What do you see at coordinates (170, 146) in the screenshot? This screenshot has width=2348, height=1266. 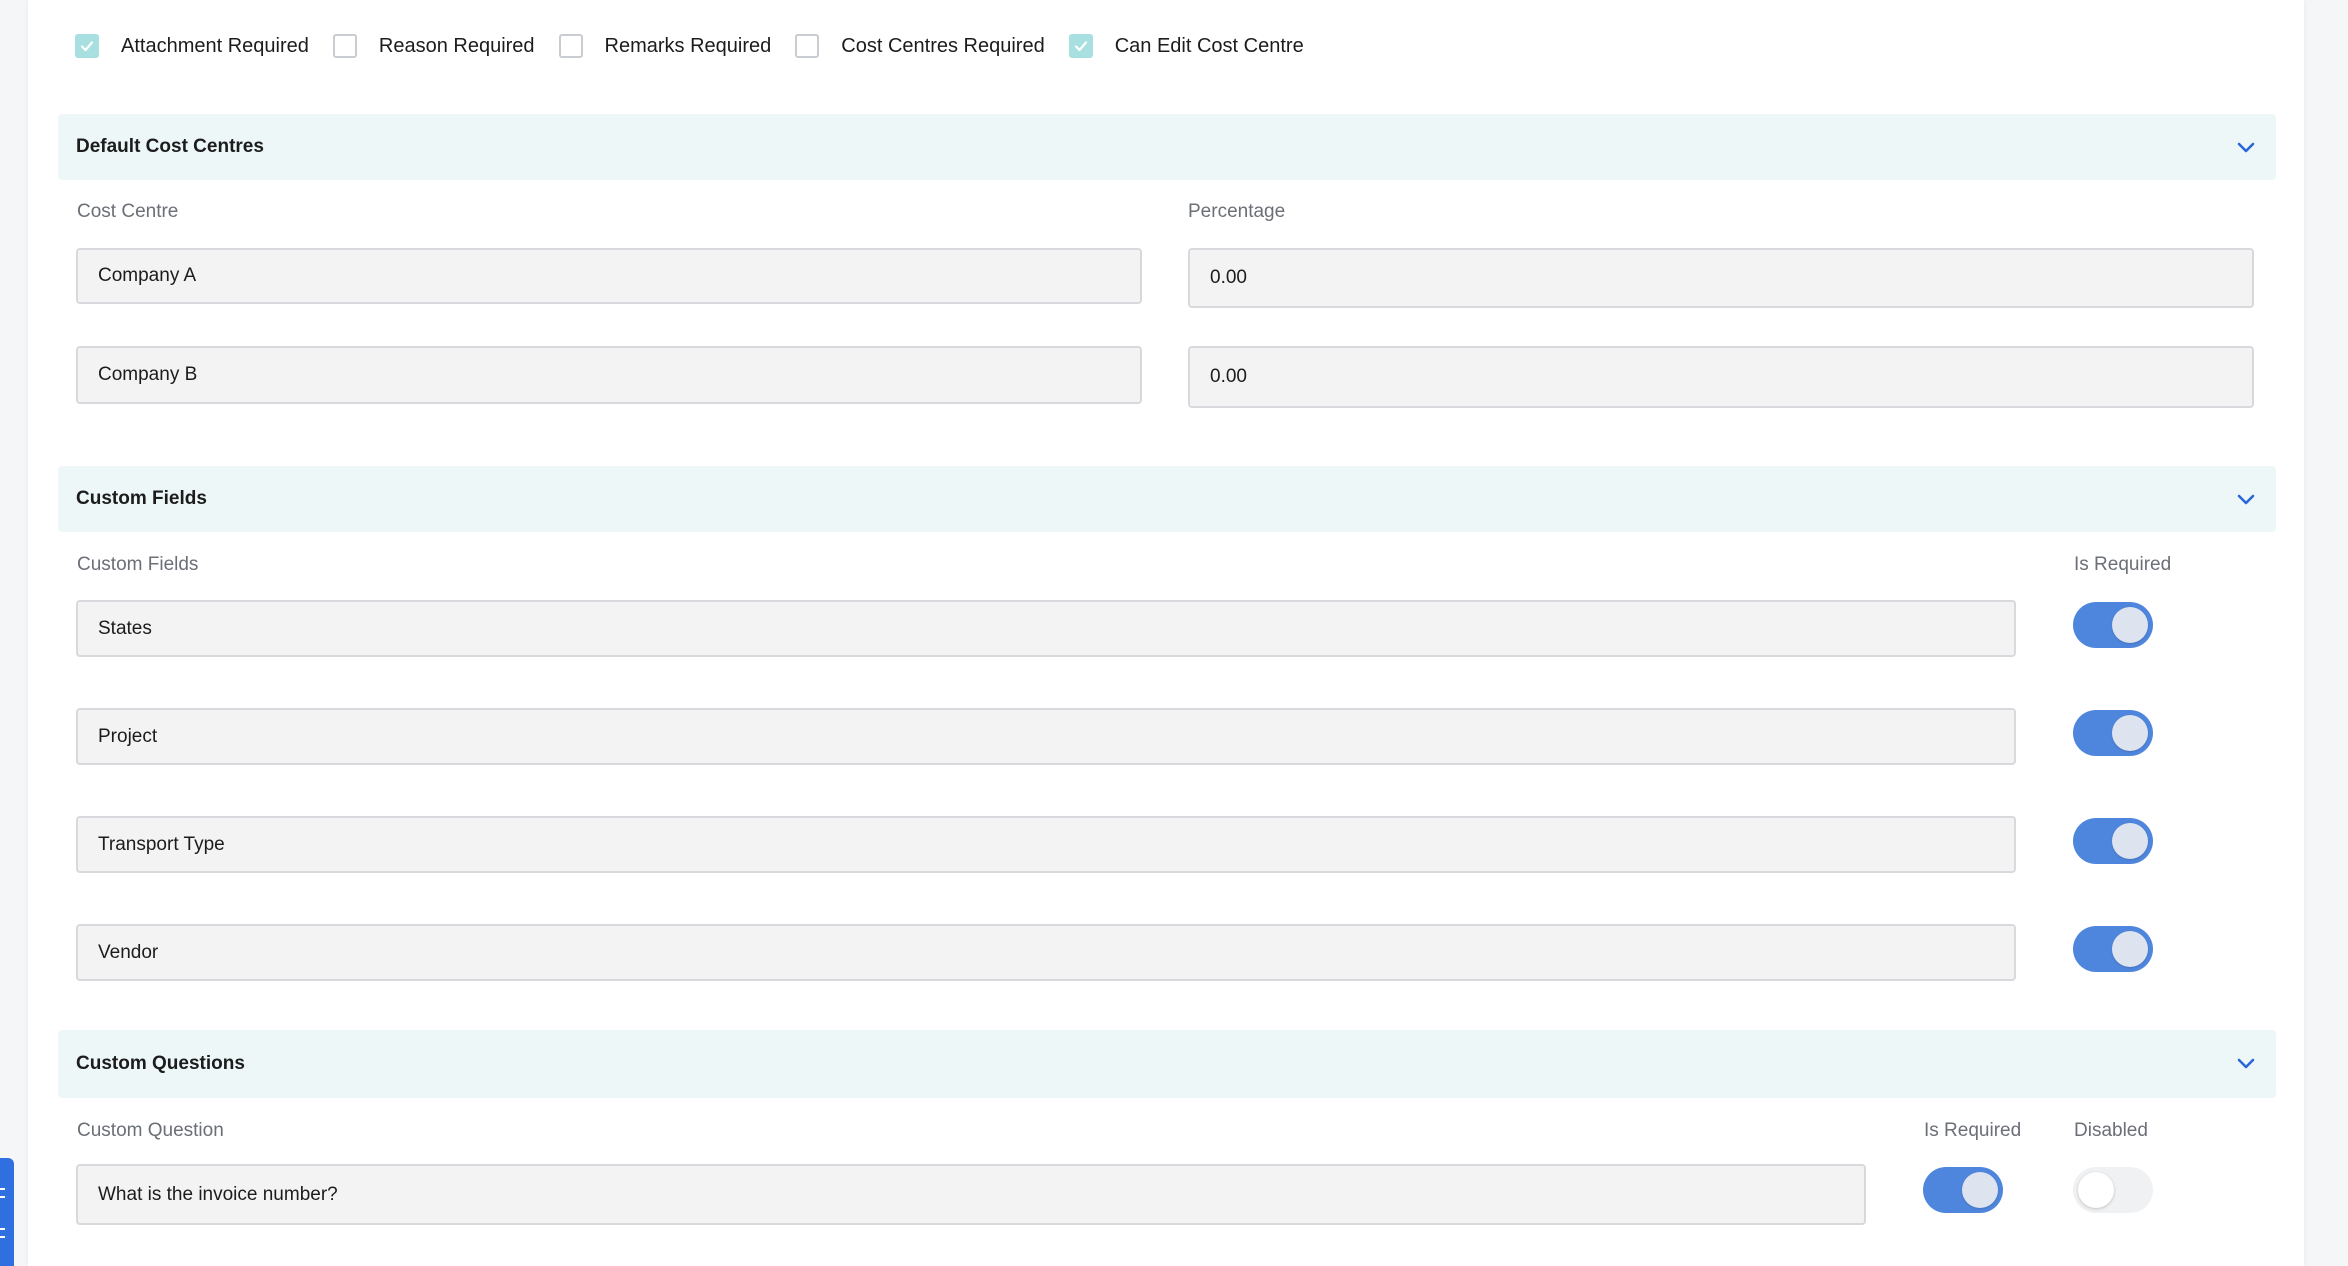 I see `section-title: Default Cost Centres` at bounding box center [170, 146].